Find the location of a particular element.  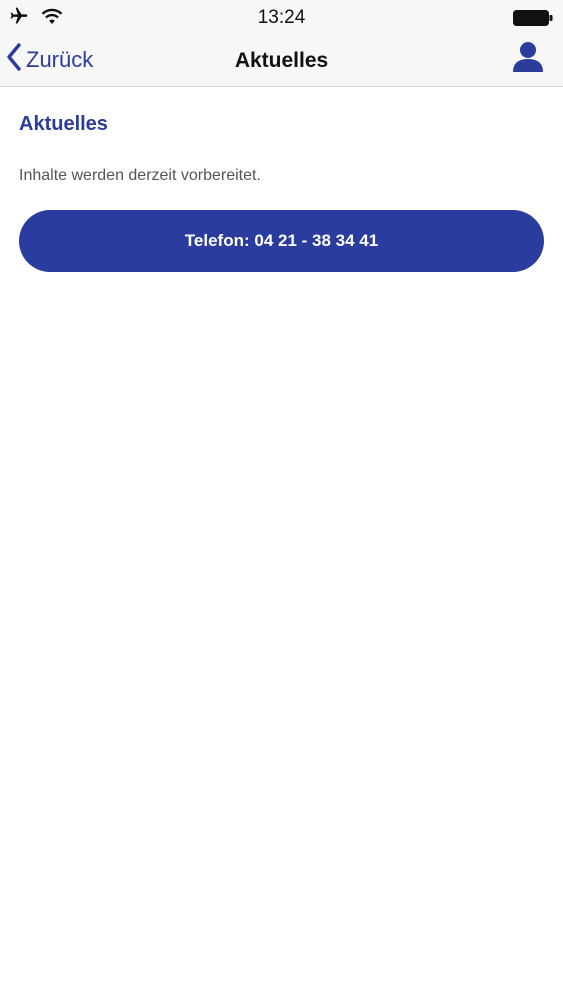

user-button is located at coordinates (528, 58).